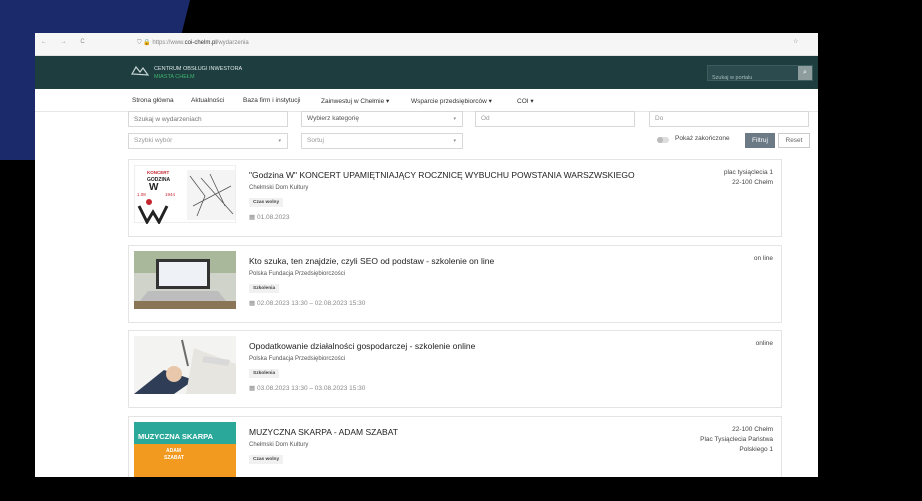 This screenshot has width=922, height=501. I want to click on show-finished-toggle, so click(663, 140).